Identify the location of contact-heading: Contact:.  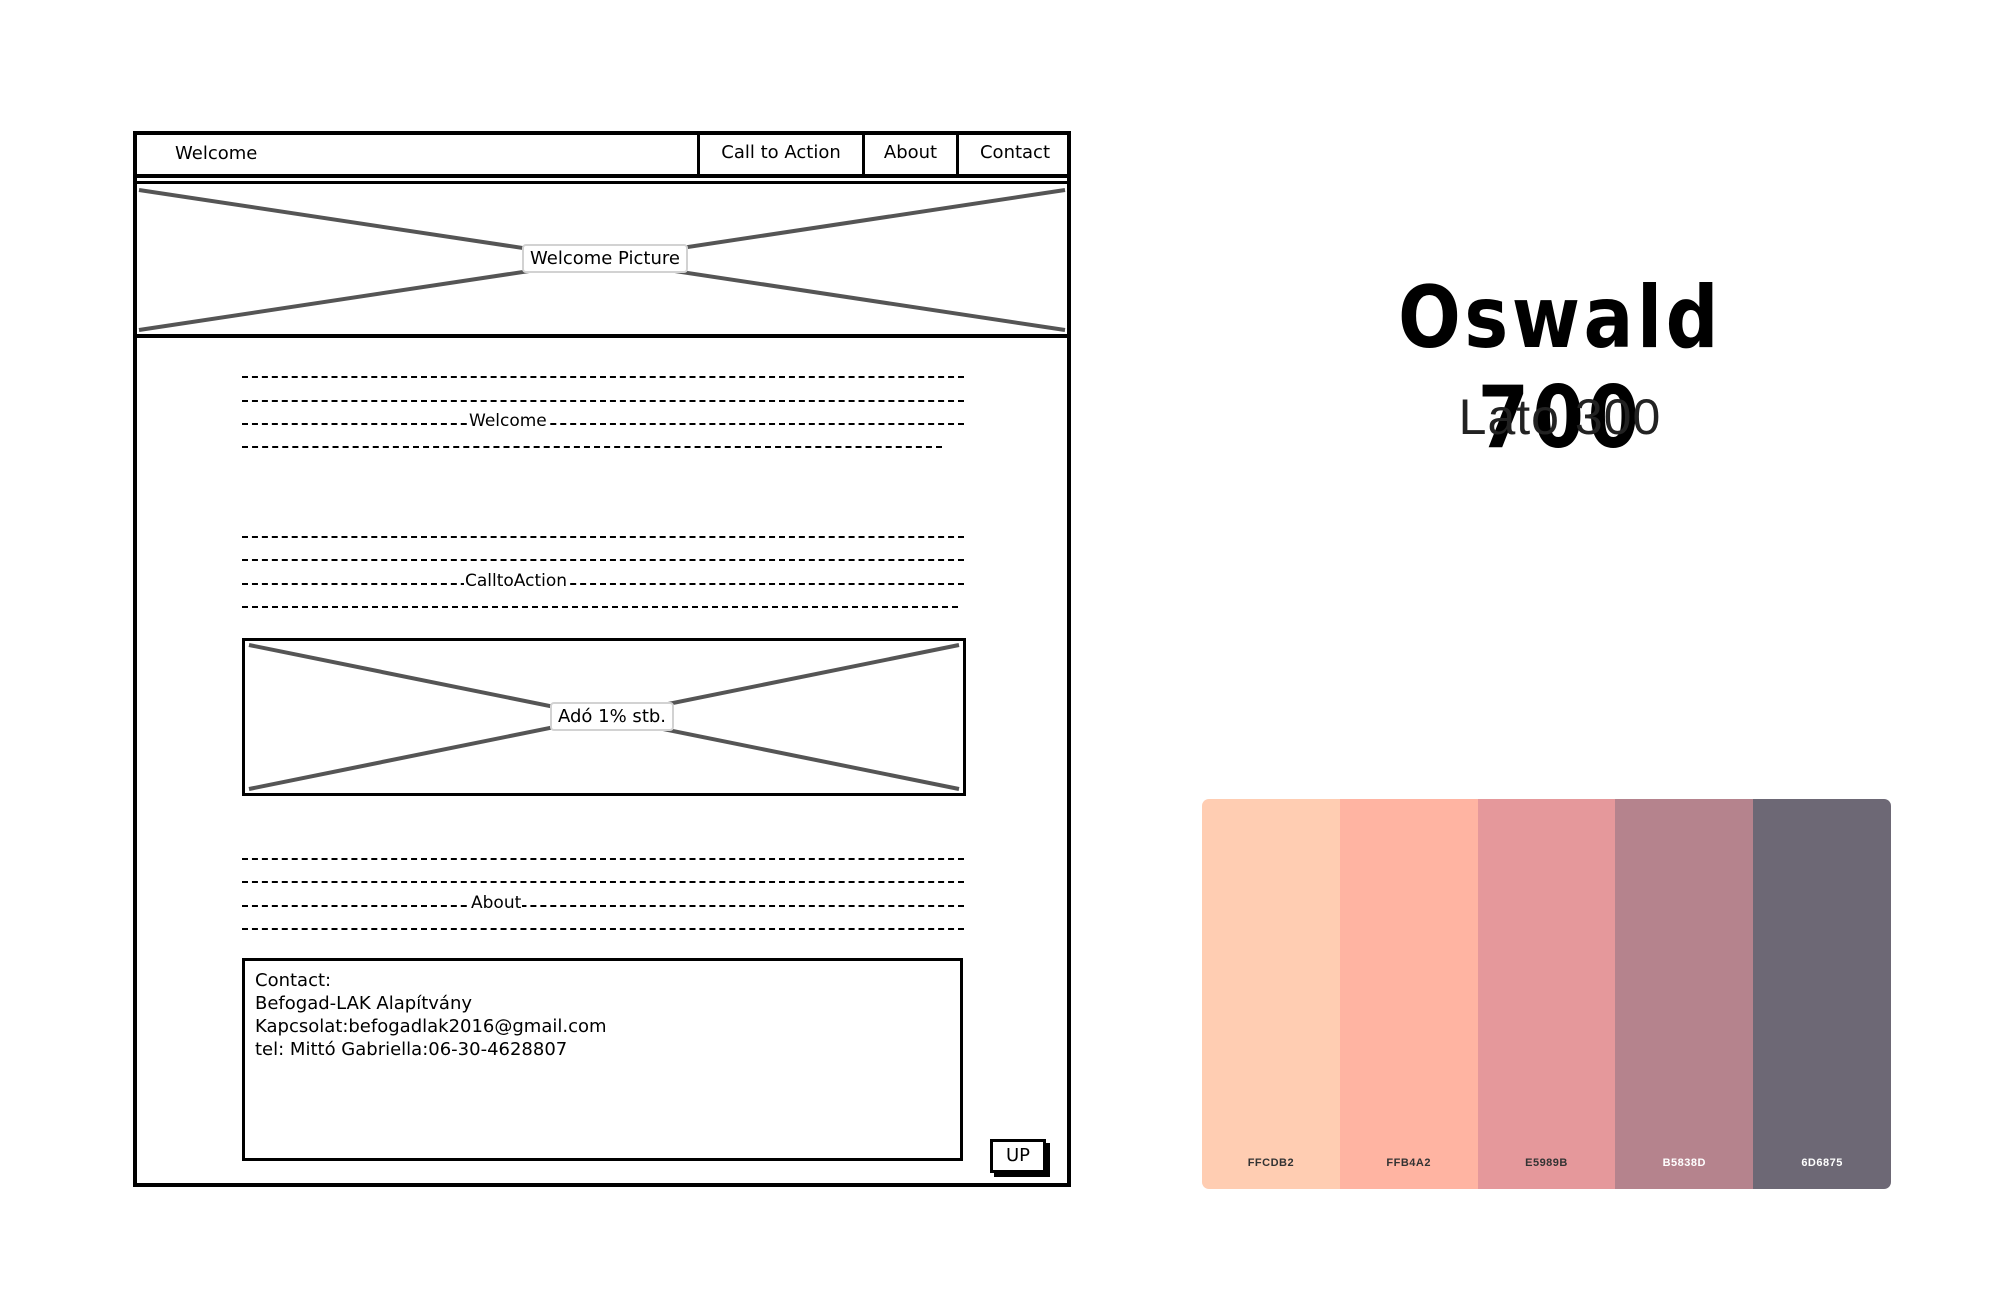
(293, 980).